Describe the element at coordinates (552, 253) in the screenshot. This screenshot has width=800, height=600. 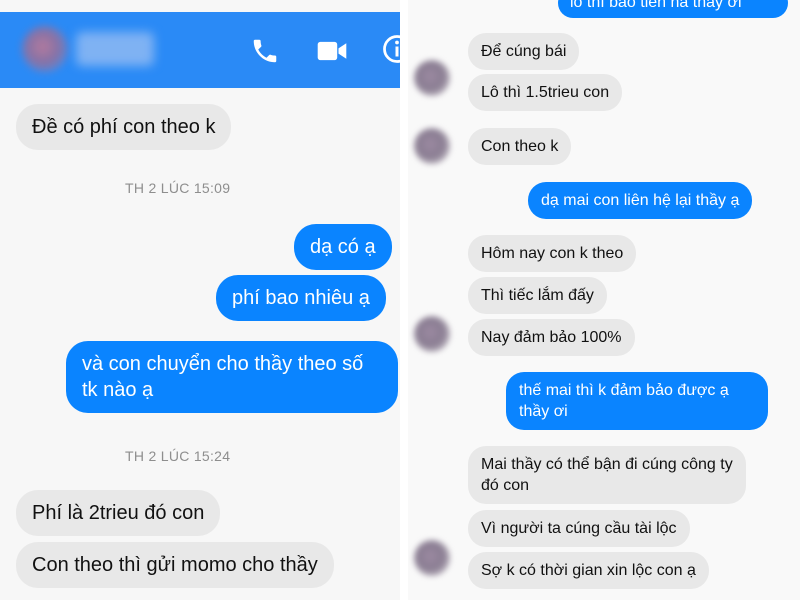
I see `incoming-message: Hôm nay con k theo` at that location.